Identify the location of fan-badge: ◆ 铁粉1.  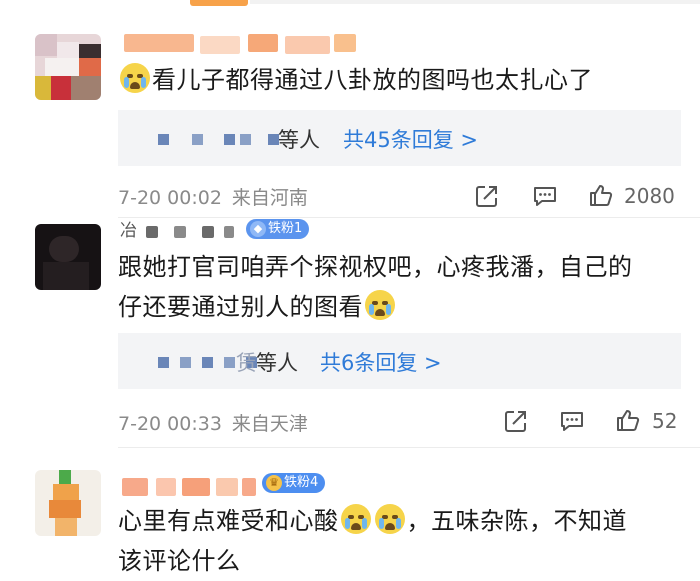
(278, 229).